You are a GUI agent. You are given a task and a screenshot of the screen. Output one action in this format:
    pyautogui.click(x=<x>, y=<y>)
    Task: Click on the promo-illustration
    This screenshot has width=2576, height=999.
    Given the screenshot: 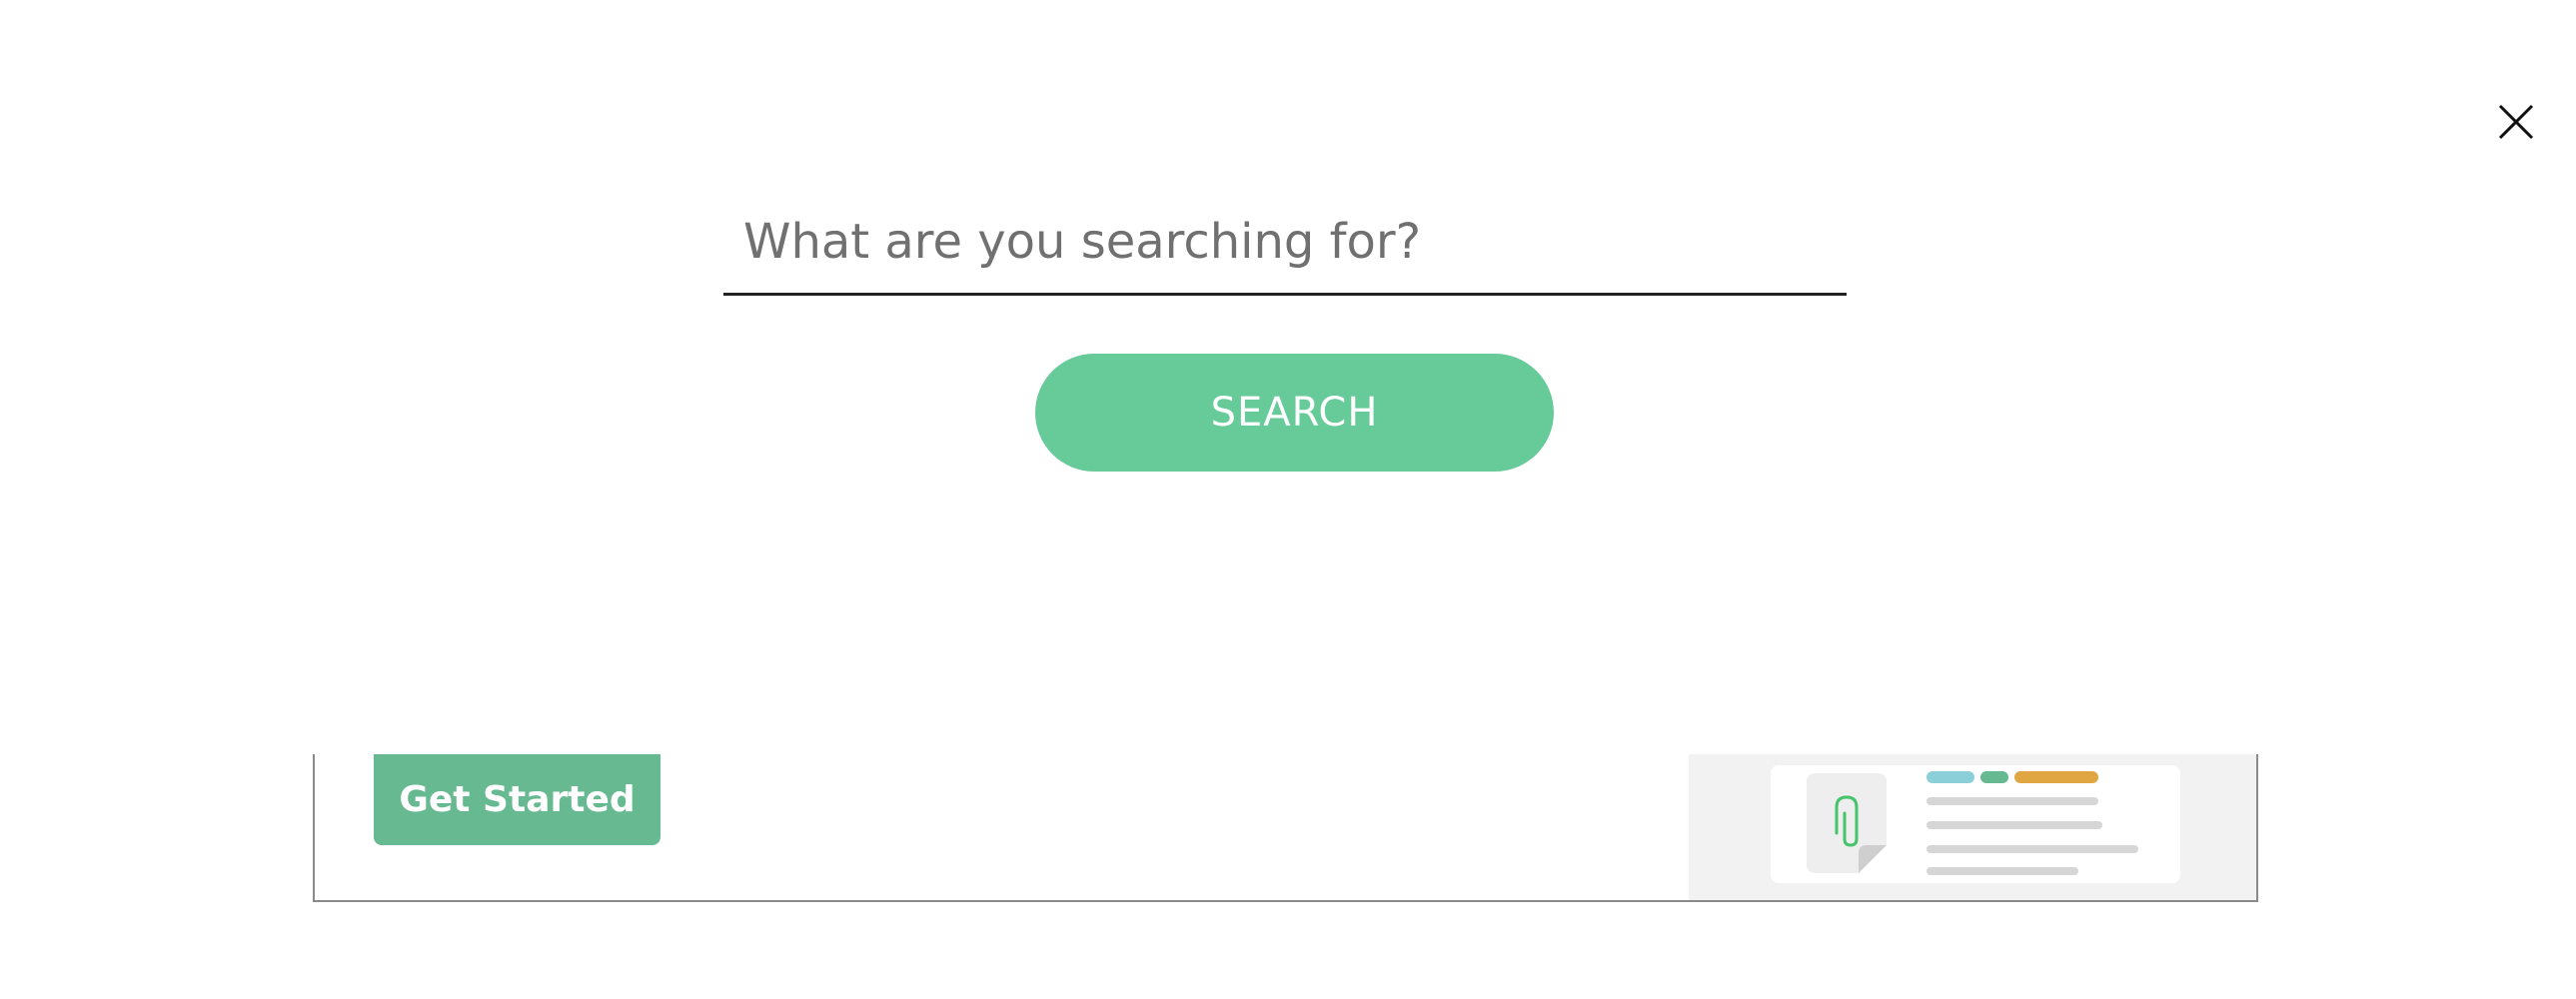 What is the action you would take?
    pyautogui.click(x=1972, y=827)
    